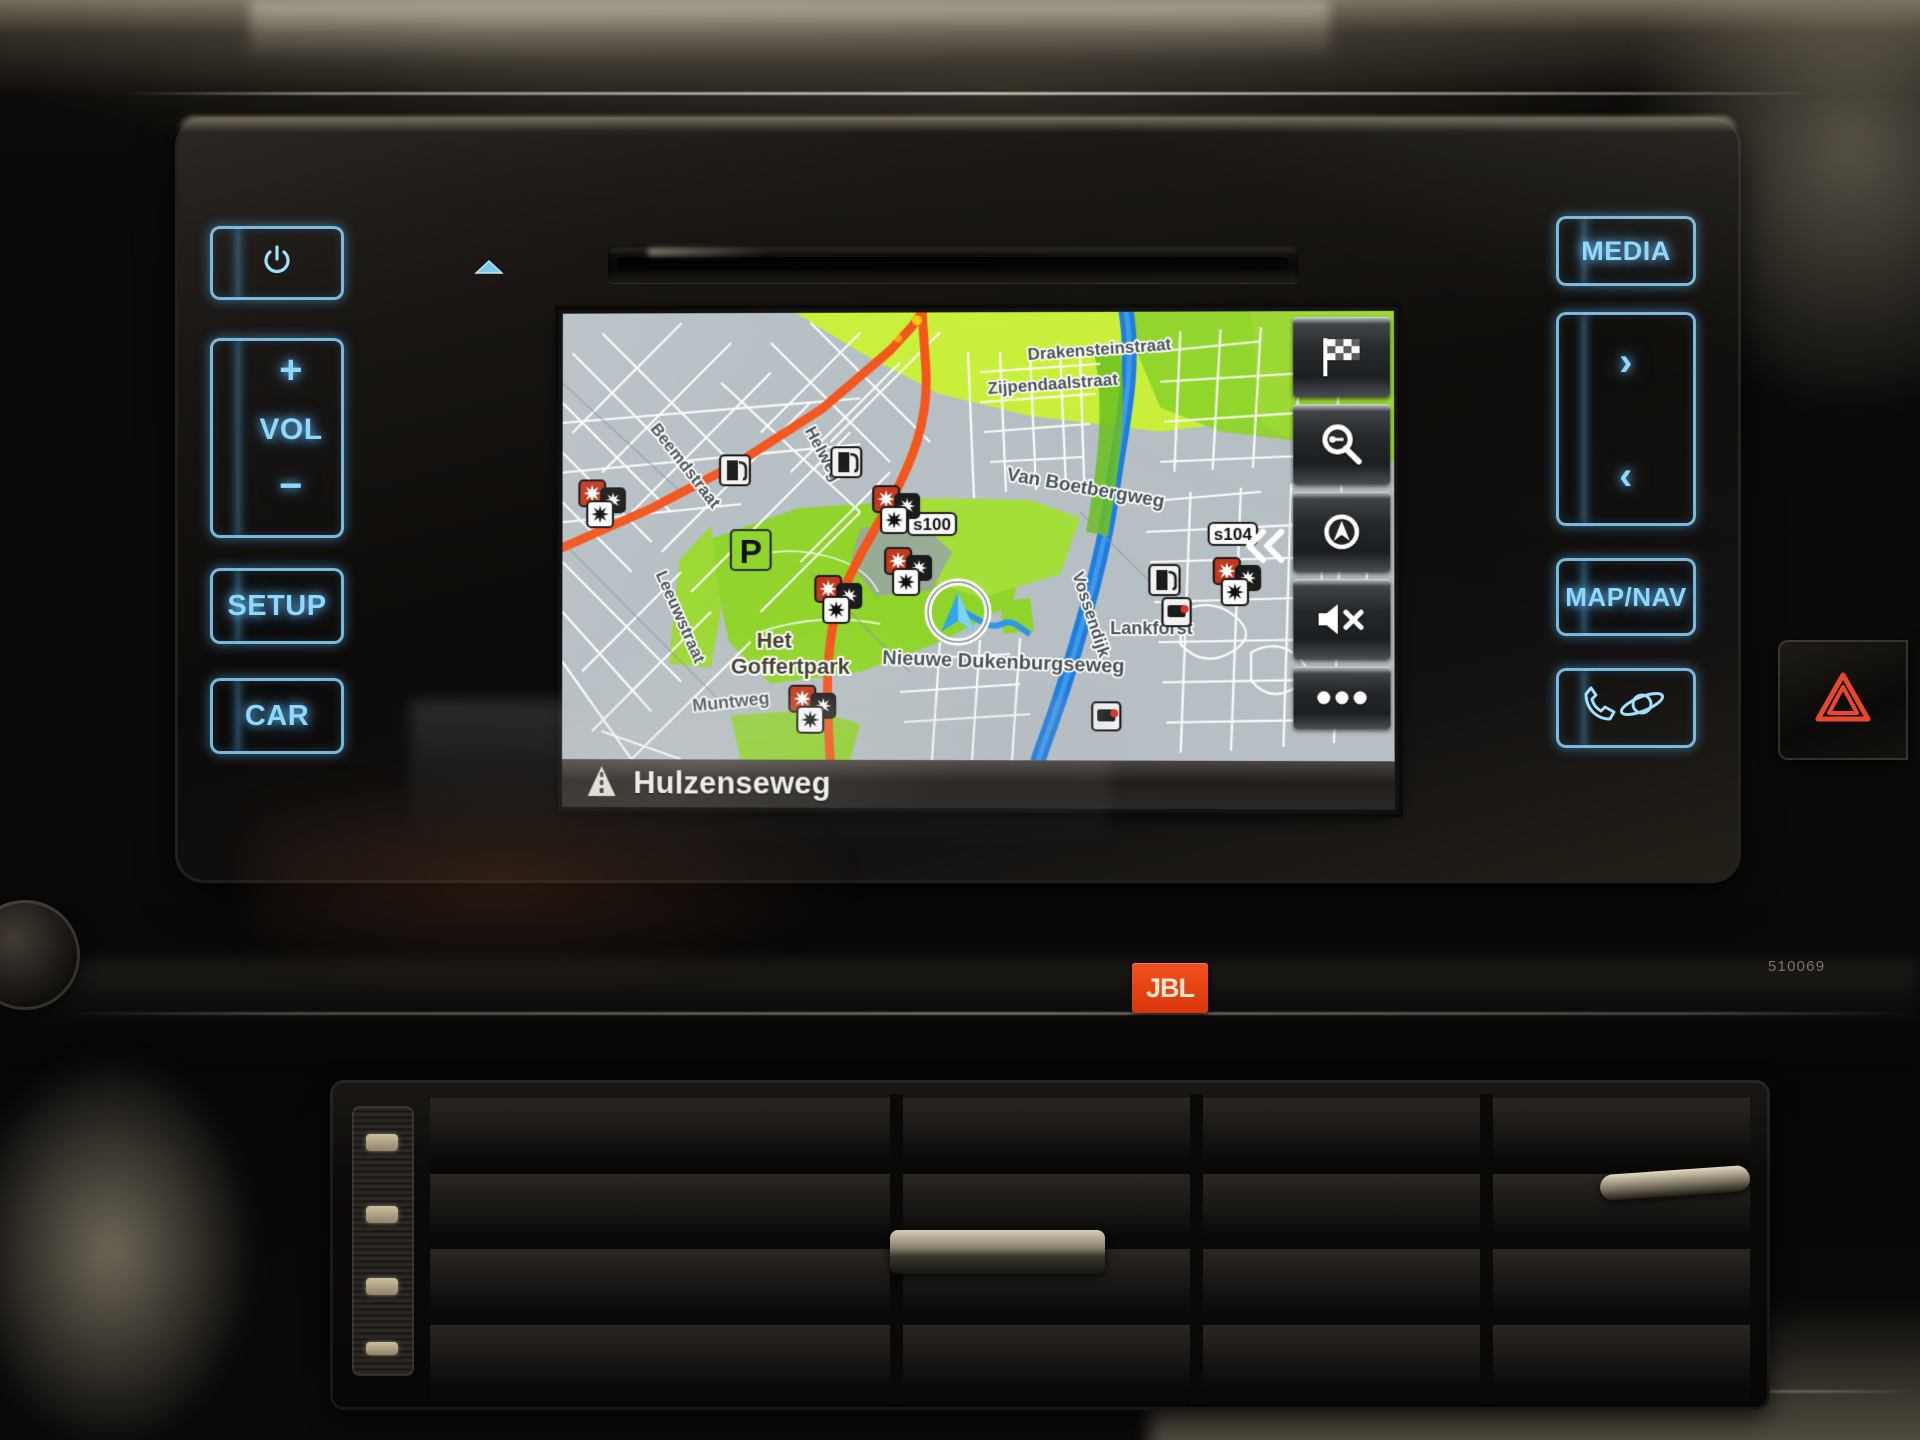 Image resolution: width=1920 pixels, height=1440 pixels. Describe the element at coordinates (708, 252) in the screenshot. I see `cd-slot-sheen` at that location.